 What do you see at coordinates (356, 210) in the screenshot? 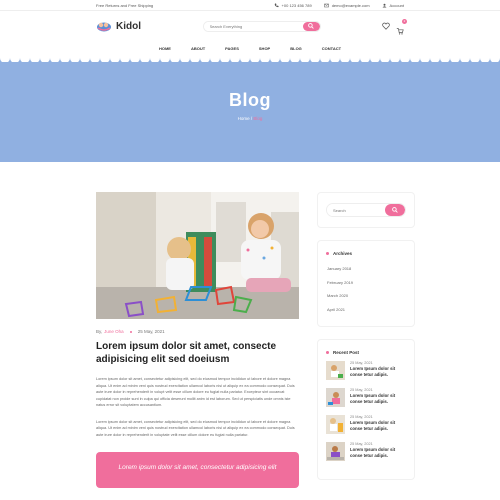
I see `sidebar-search-input` at bounding box center [356, 210].